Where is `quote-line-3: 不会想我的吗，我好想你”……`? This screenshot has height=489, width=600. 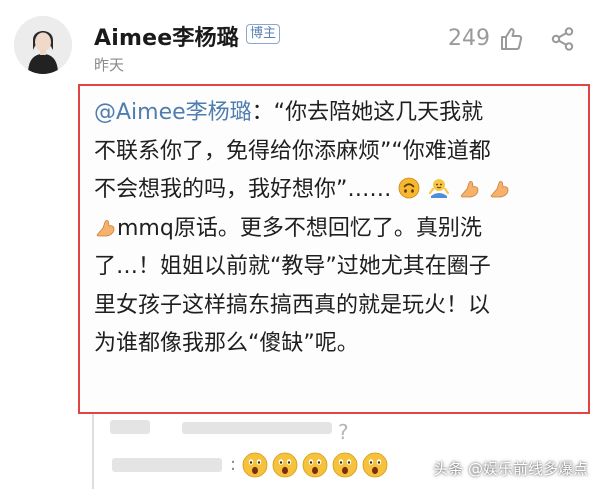
quote-line-3: 不会想我的吗，我好想你”…… is located at coordinates (243, 189).